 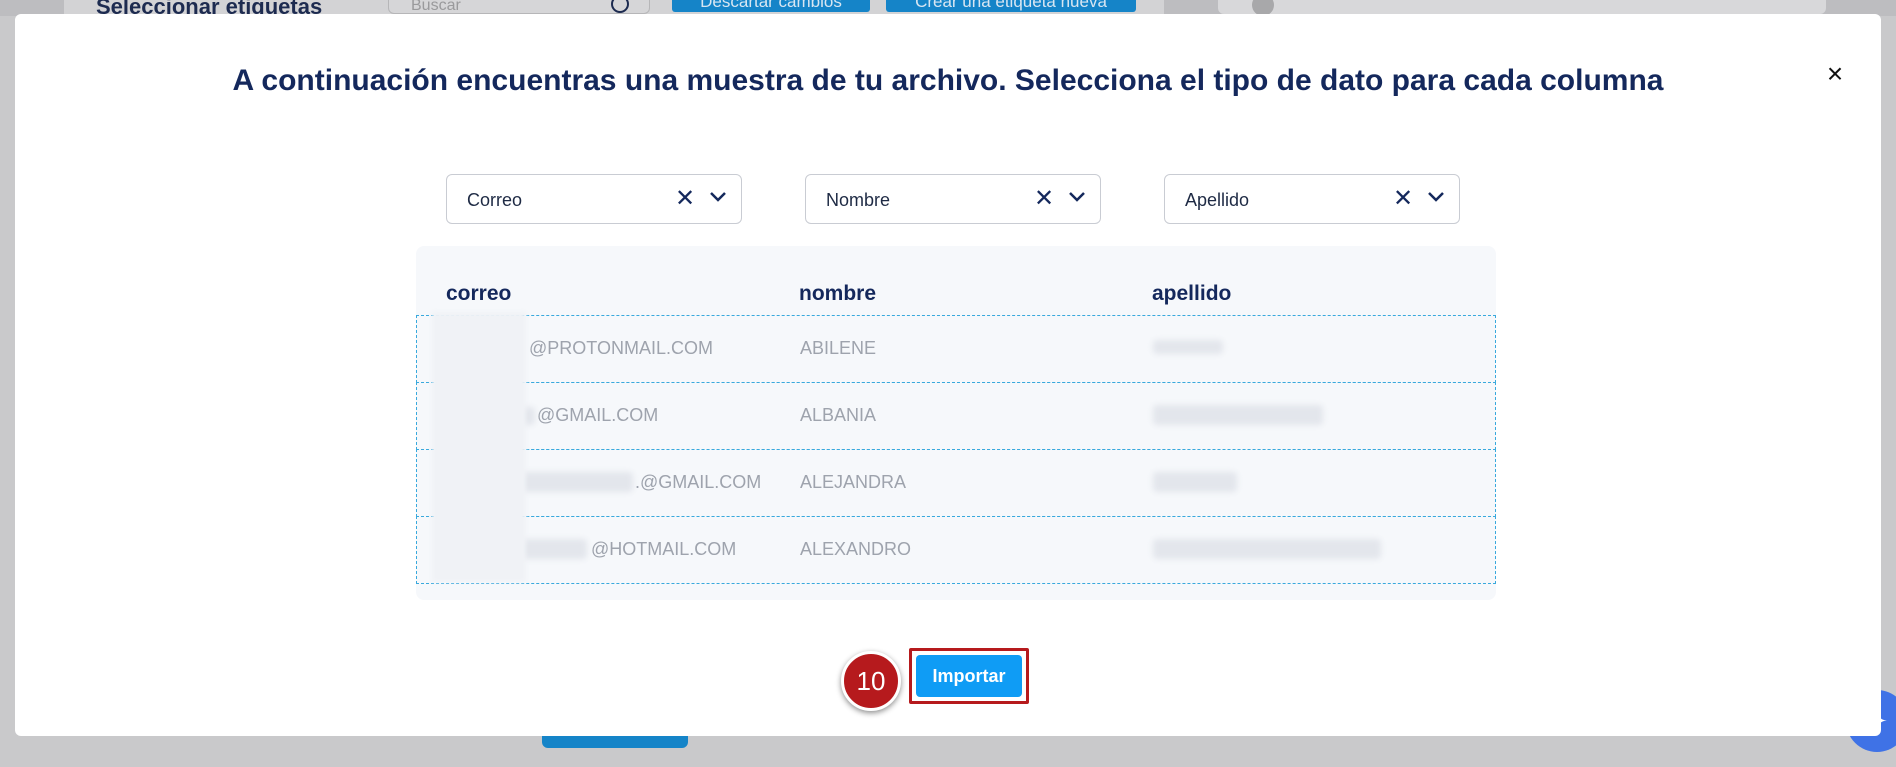 I want to click on cell-nombre: ALBANIA, so click(x=838, y=415).